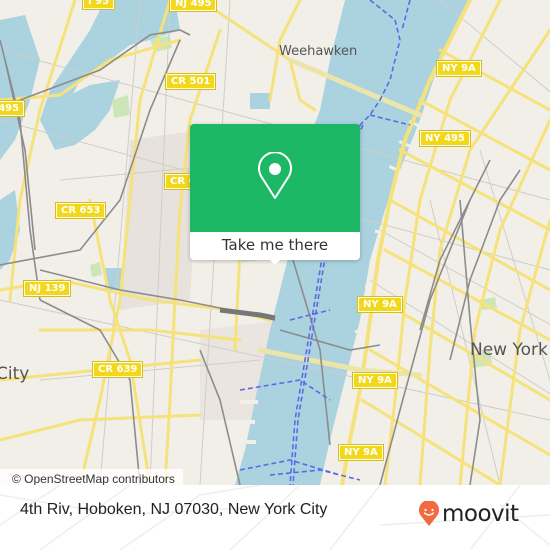  What do you see at coordinates (80, 210) in the screenshot?
I see `route-shield: CR 653` at bounding box center [80, 210].